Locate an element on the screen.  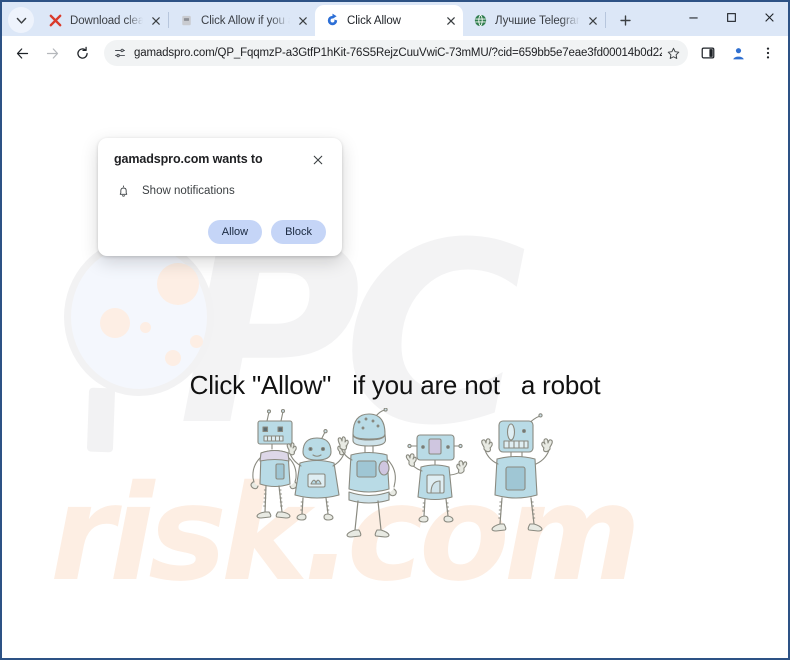
tab-download-clean-torrent: Download clean Torre is located at coordinates (103, 20).